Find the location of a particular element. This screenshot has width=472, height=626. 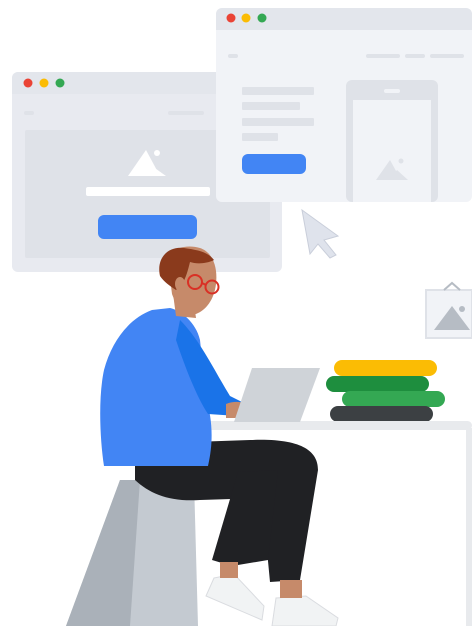

phone-mockup is located at coordinates (392, 141).